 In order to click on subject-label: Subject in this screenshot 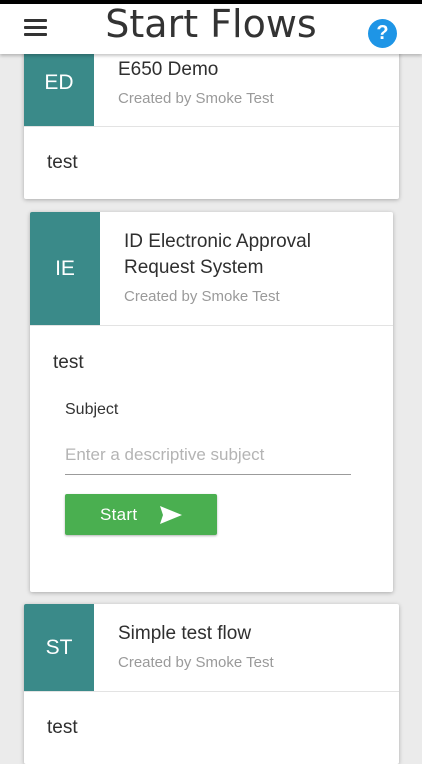, I will do `click(92, 409)`.